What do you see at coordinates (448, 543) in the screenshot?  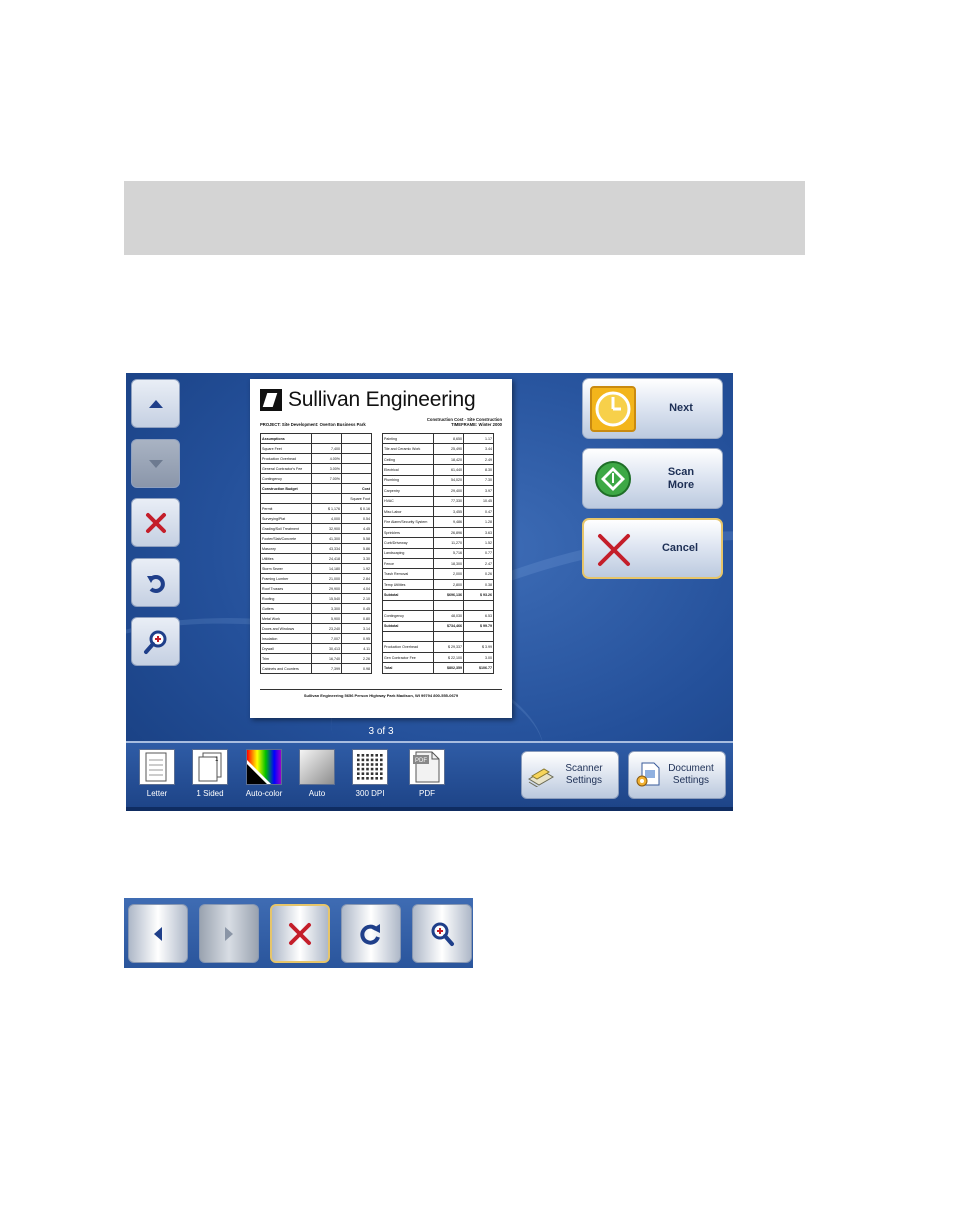 I see `cost-value-cell: 11,270` at bounding box center [448, 543].